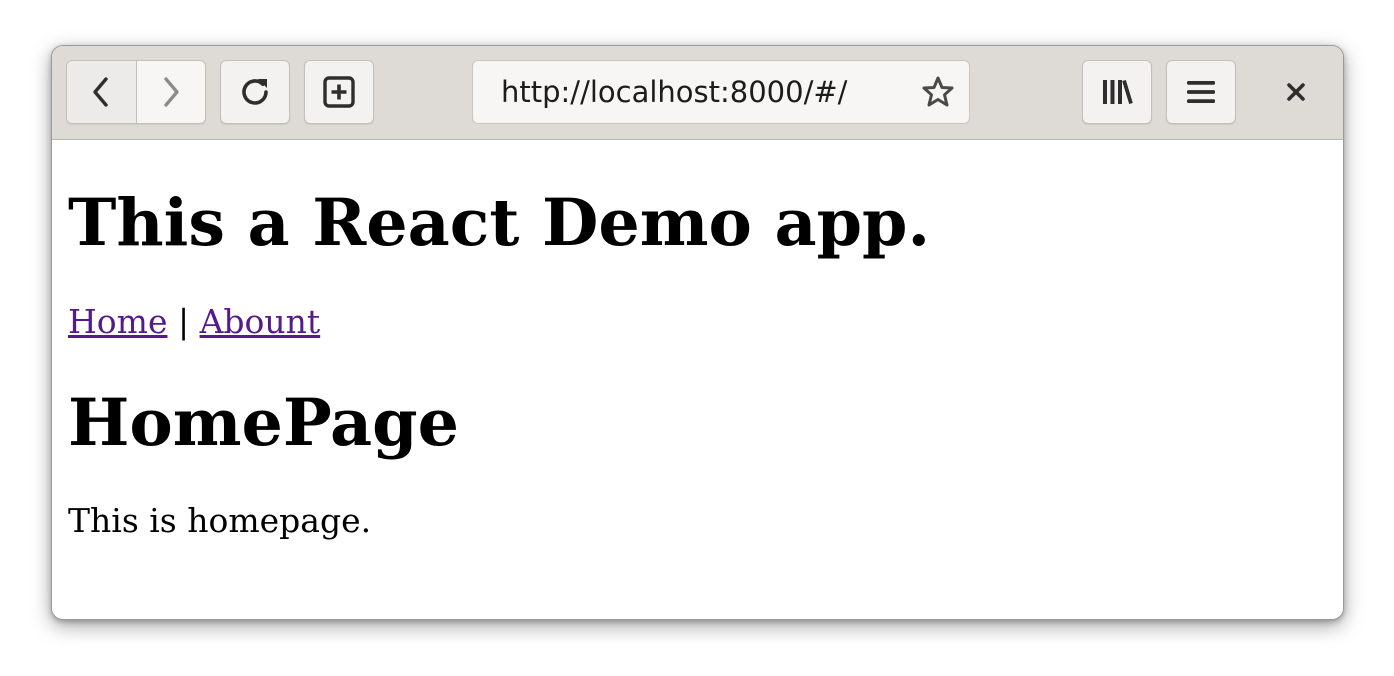 Image resolution: width=1394 pixels, height=676 pixels. I want to click on library-icon, so click(1118, 92).